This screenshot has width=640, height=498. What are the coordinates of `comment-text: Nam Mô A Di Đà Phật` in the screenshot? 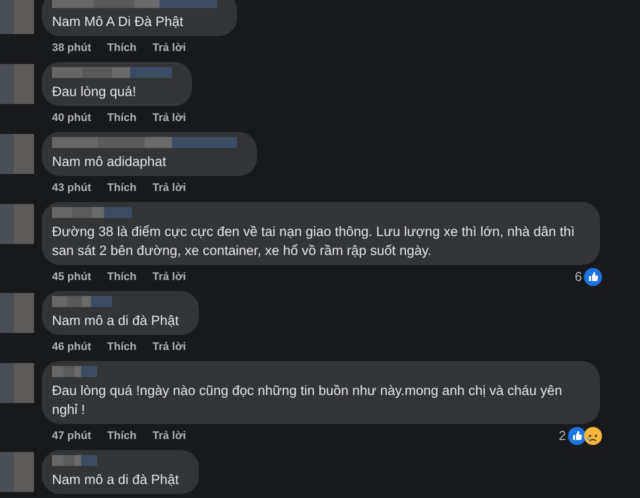 It's located at (118, 22).